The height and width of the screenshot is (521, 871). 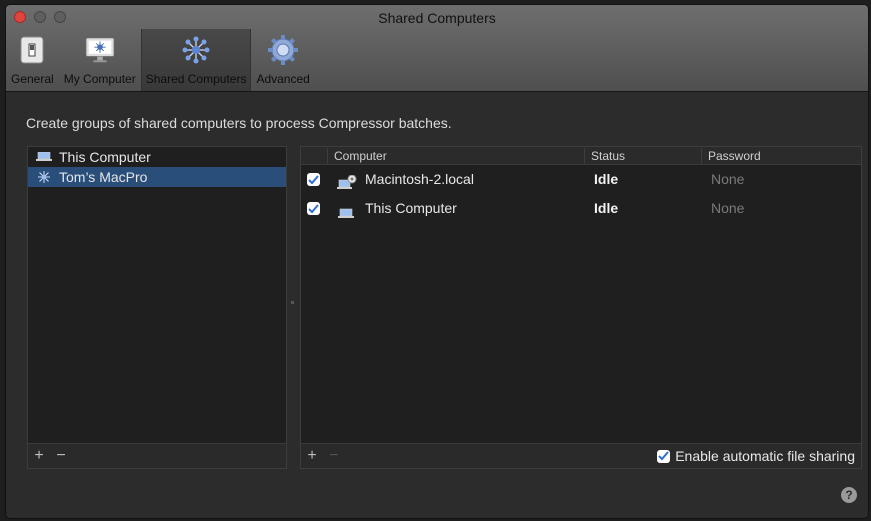 I want to click on tab-my-computer-label: My Computer, so click(x=99, y=79).